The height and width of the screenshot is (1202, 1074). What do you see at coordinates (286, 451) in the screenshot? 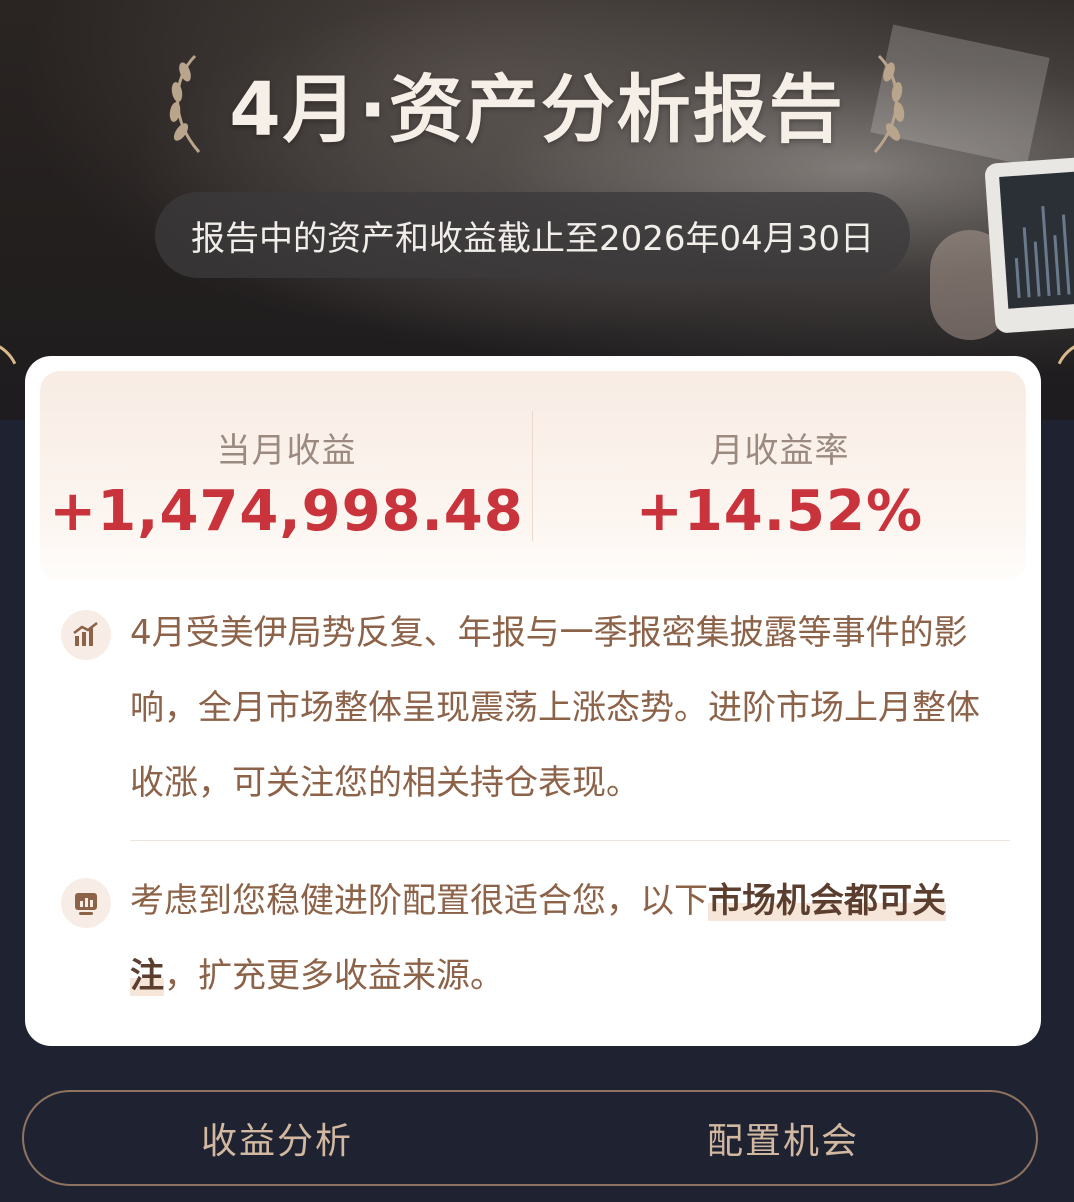
I see `monthly-income-label: 当月收益` at bounding box center [286, 451].